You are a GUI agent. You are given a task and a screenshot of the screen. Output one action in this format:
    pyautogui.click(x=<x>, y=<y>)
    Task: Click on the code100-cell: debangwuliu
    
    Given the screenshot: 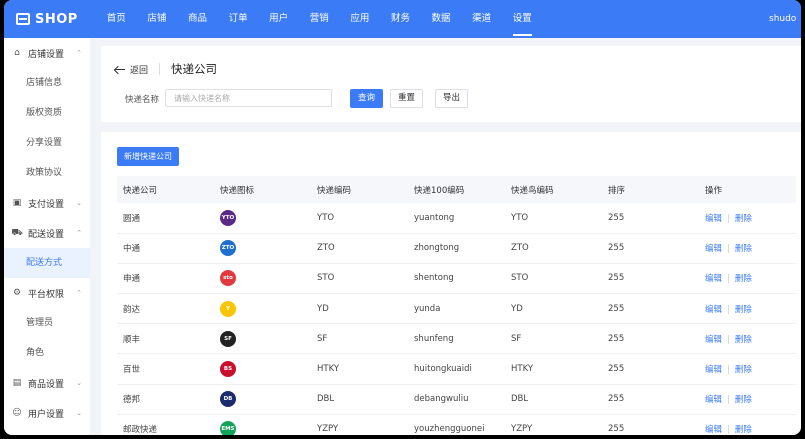 What is the action you would take?
    pyautogui.click(x=456, y=399)
    